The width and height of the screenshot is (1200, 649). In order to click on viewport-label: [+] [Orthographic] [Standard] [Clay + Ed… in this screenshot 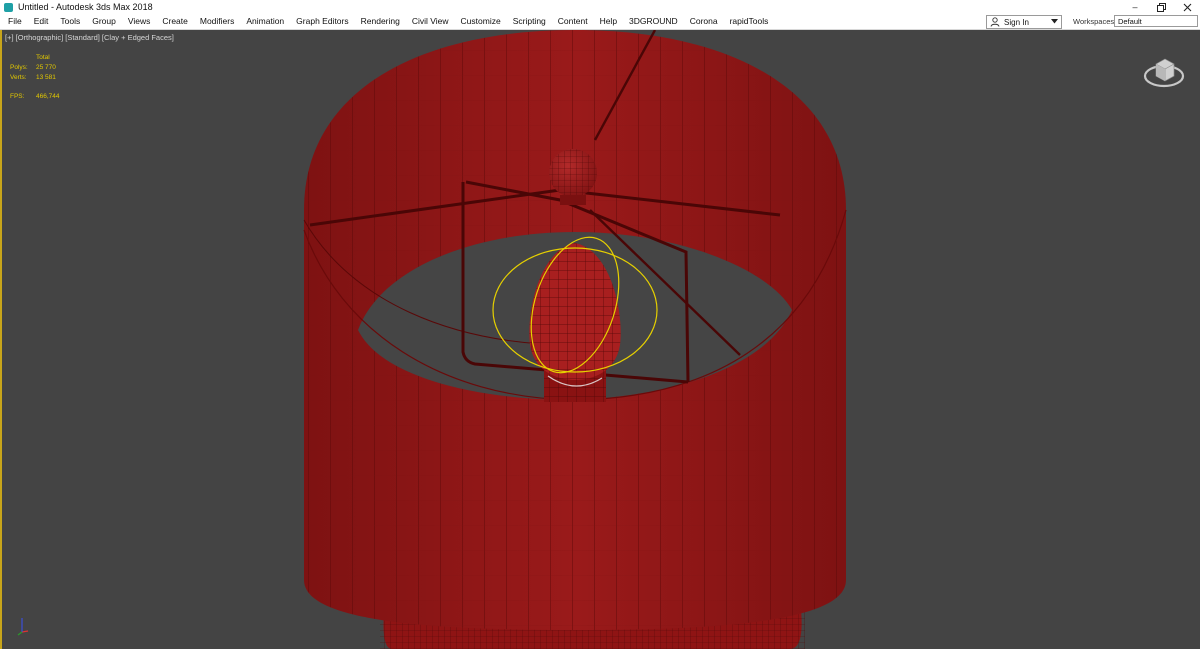, I will do `click(89, 37)`.